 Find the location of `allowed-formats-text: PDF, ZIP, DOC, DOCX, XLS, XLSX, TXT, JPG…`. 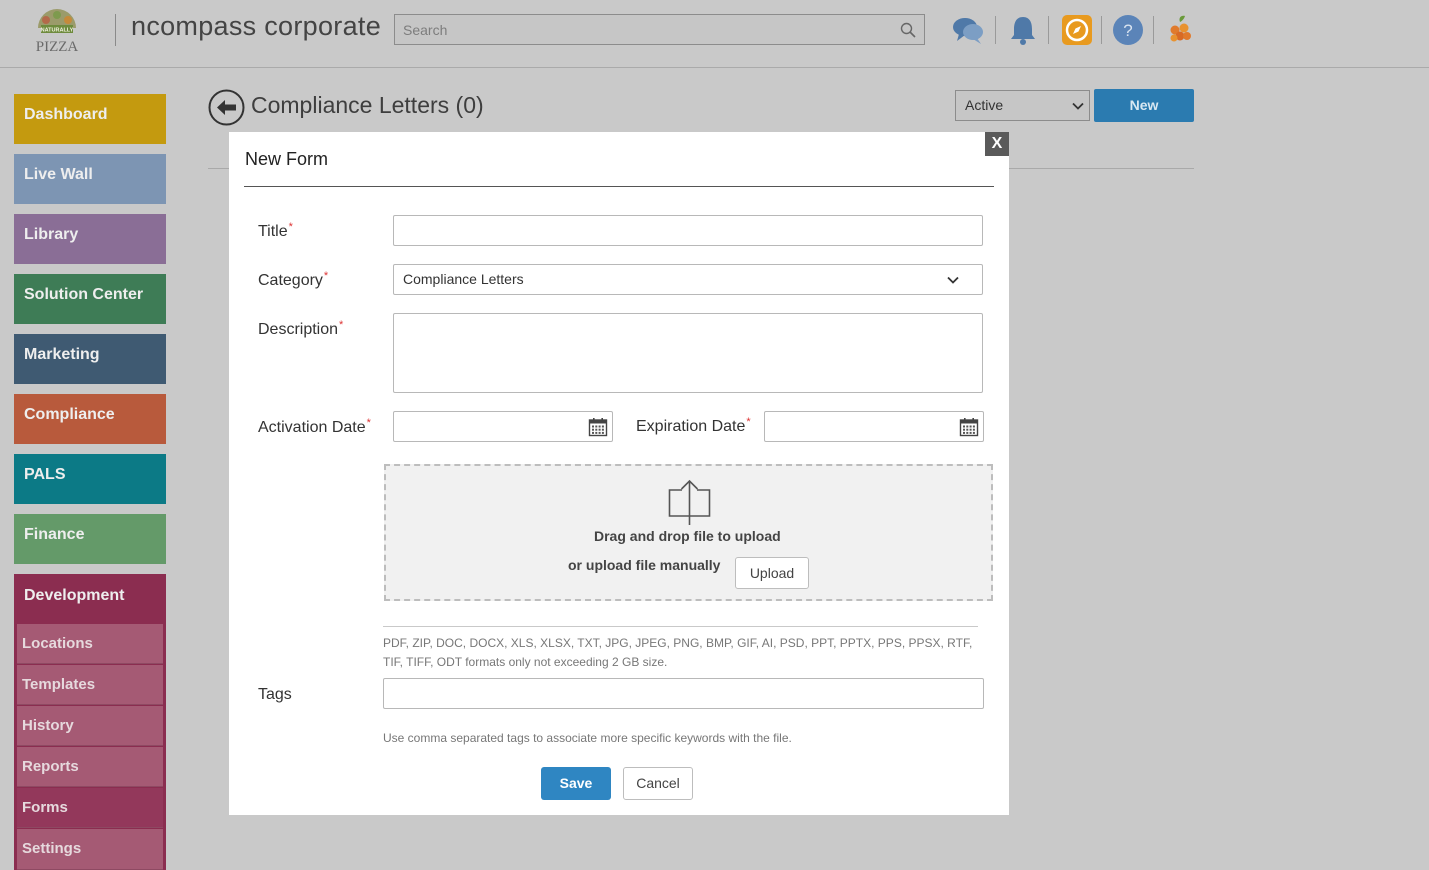

allowed-formats-text: PDF, ZIP, DOC, DOCX, XLS, XLSX, TXT, JPG… is located at coordinates (678, 652).